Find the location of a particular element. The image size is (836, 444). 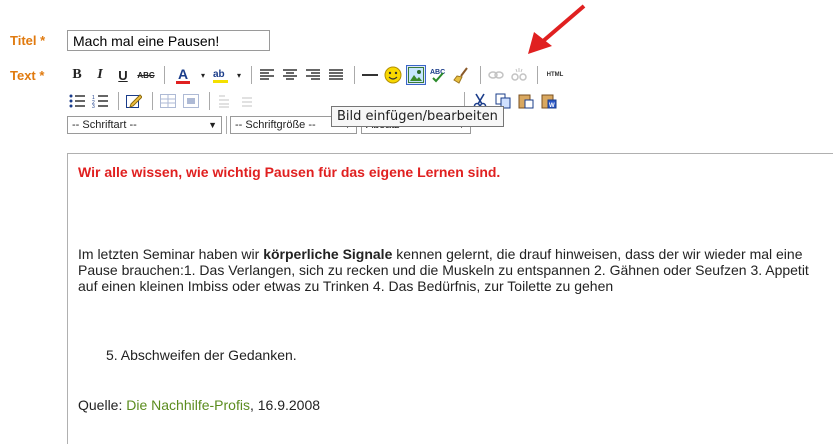

italic-button: I is located at coordinates (100, 75).